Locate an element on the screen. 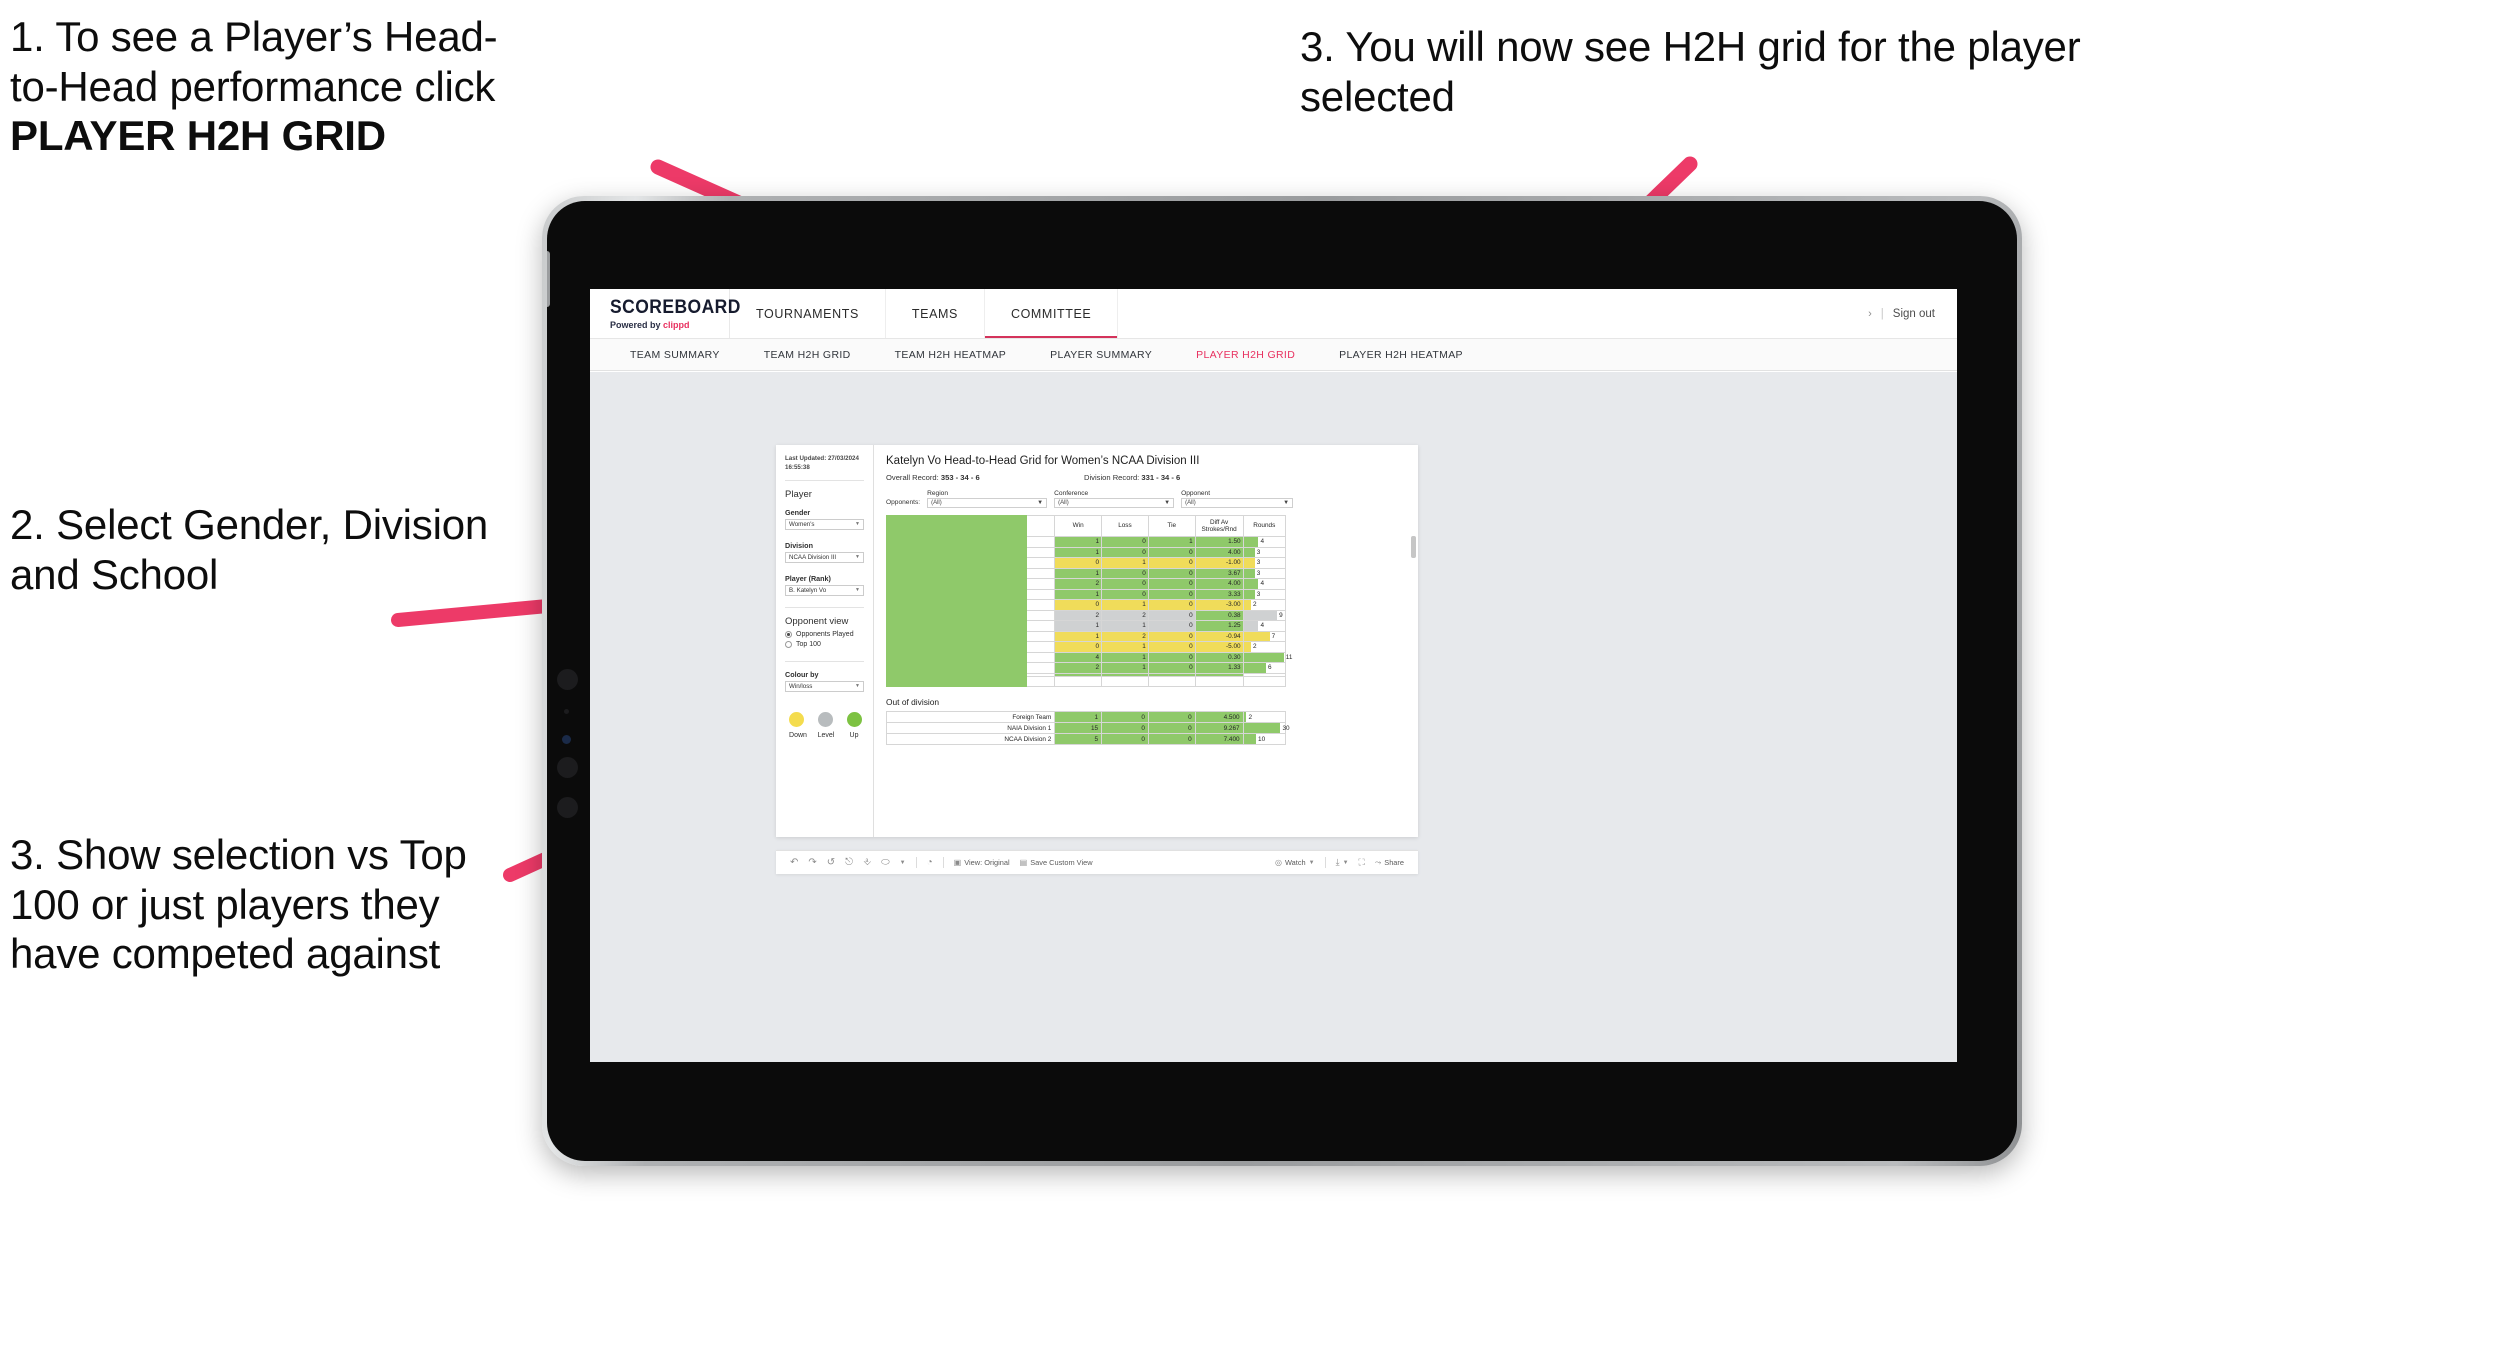  cell-diff: 1.33 is located at coordinates (1219, 668).